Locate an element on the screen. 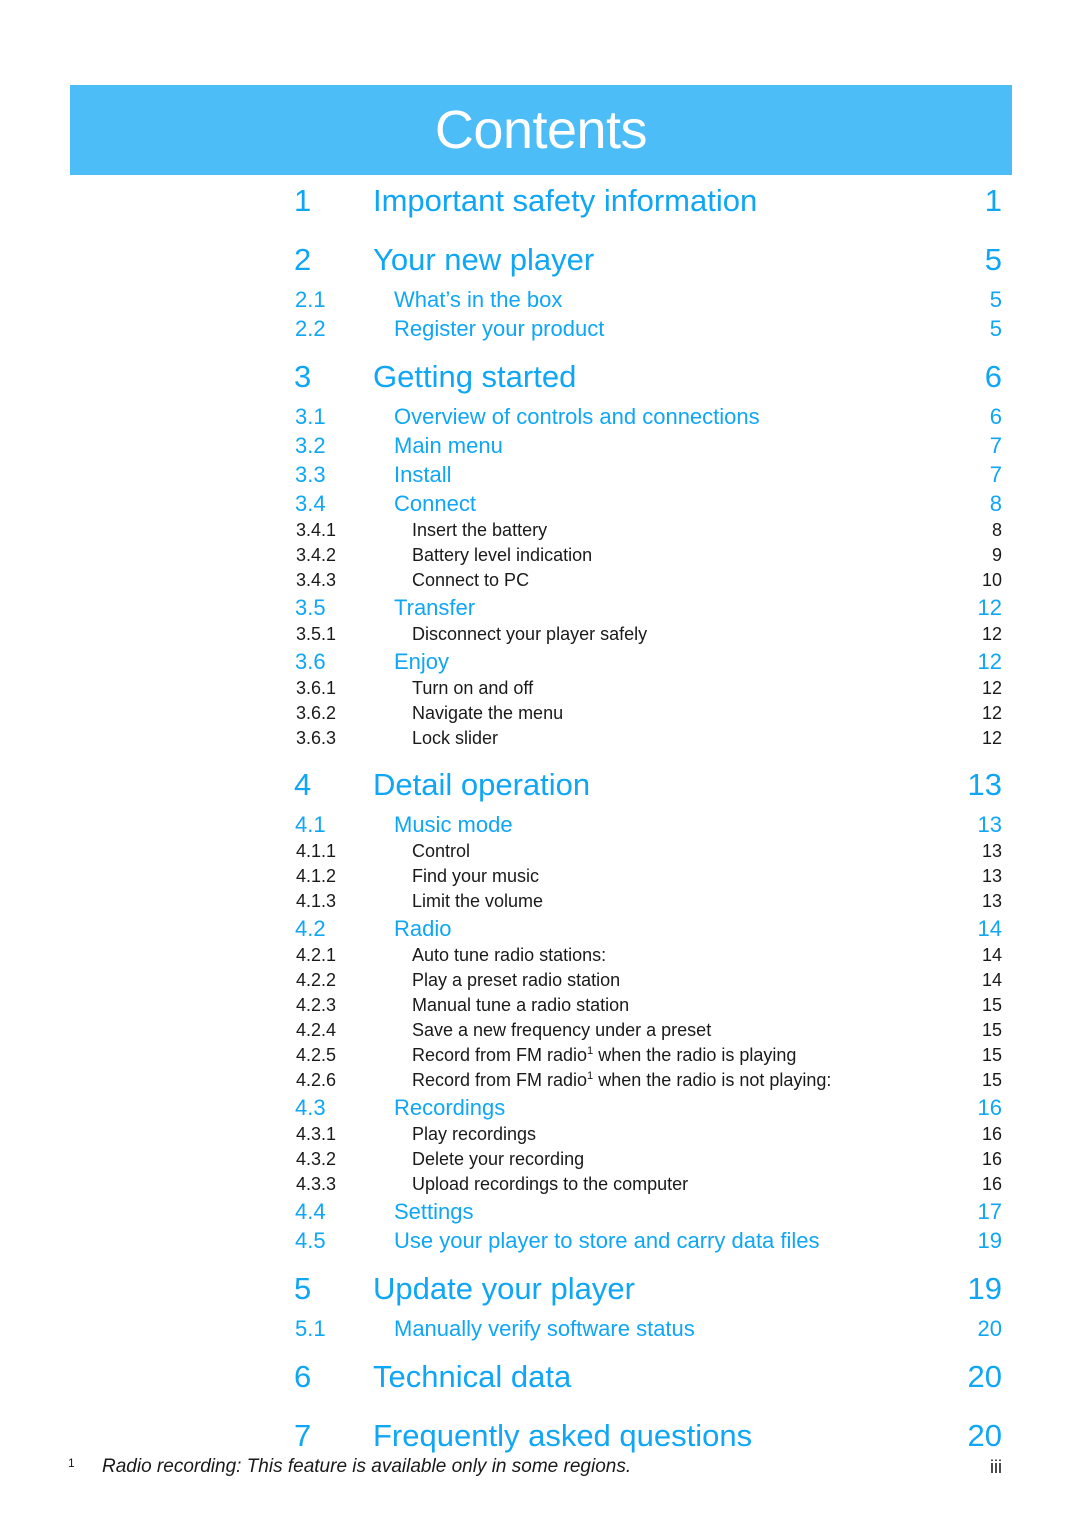  toc-entry-label: Install is located at coordinates (423, 474).